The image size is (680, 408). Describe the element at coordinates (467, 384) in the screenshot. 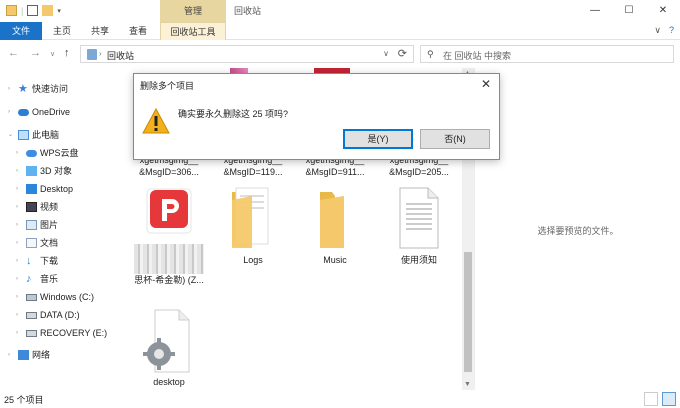

I see `scroll-down-icon: ▼` at that location.